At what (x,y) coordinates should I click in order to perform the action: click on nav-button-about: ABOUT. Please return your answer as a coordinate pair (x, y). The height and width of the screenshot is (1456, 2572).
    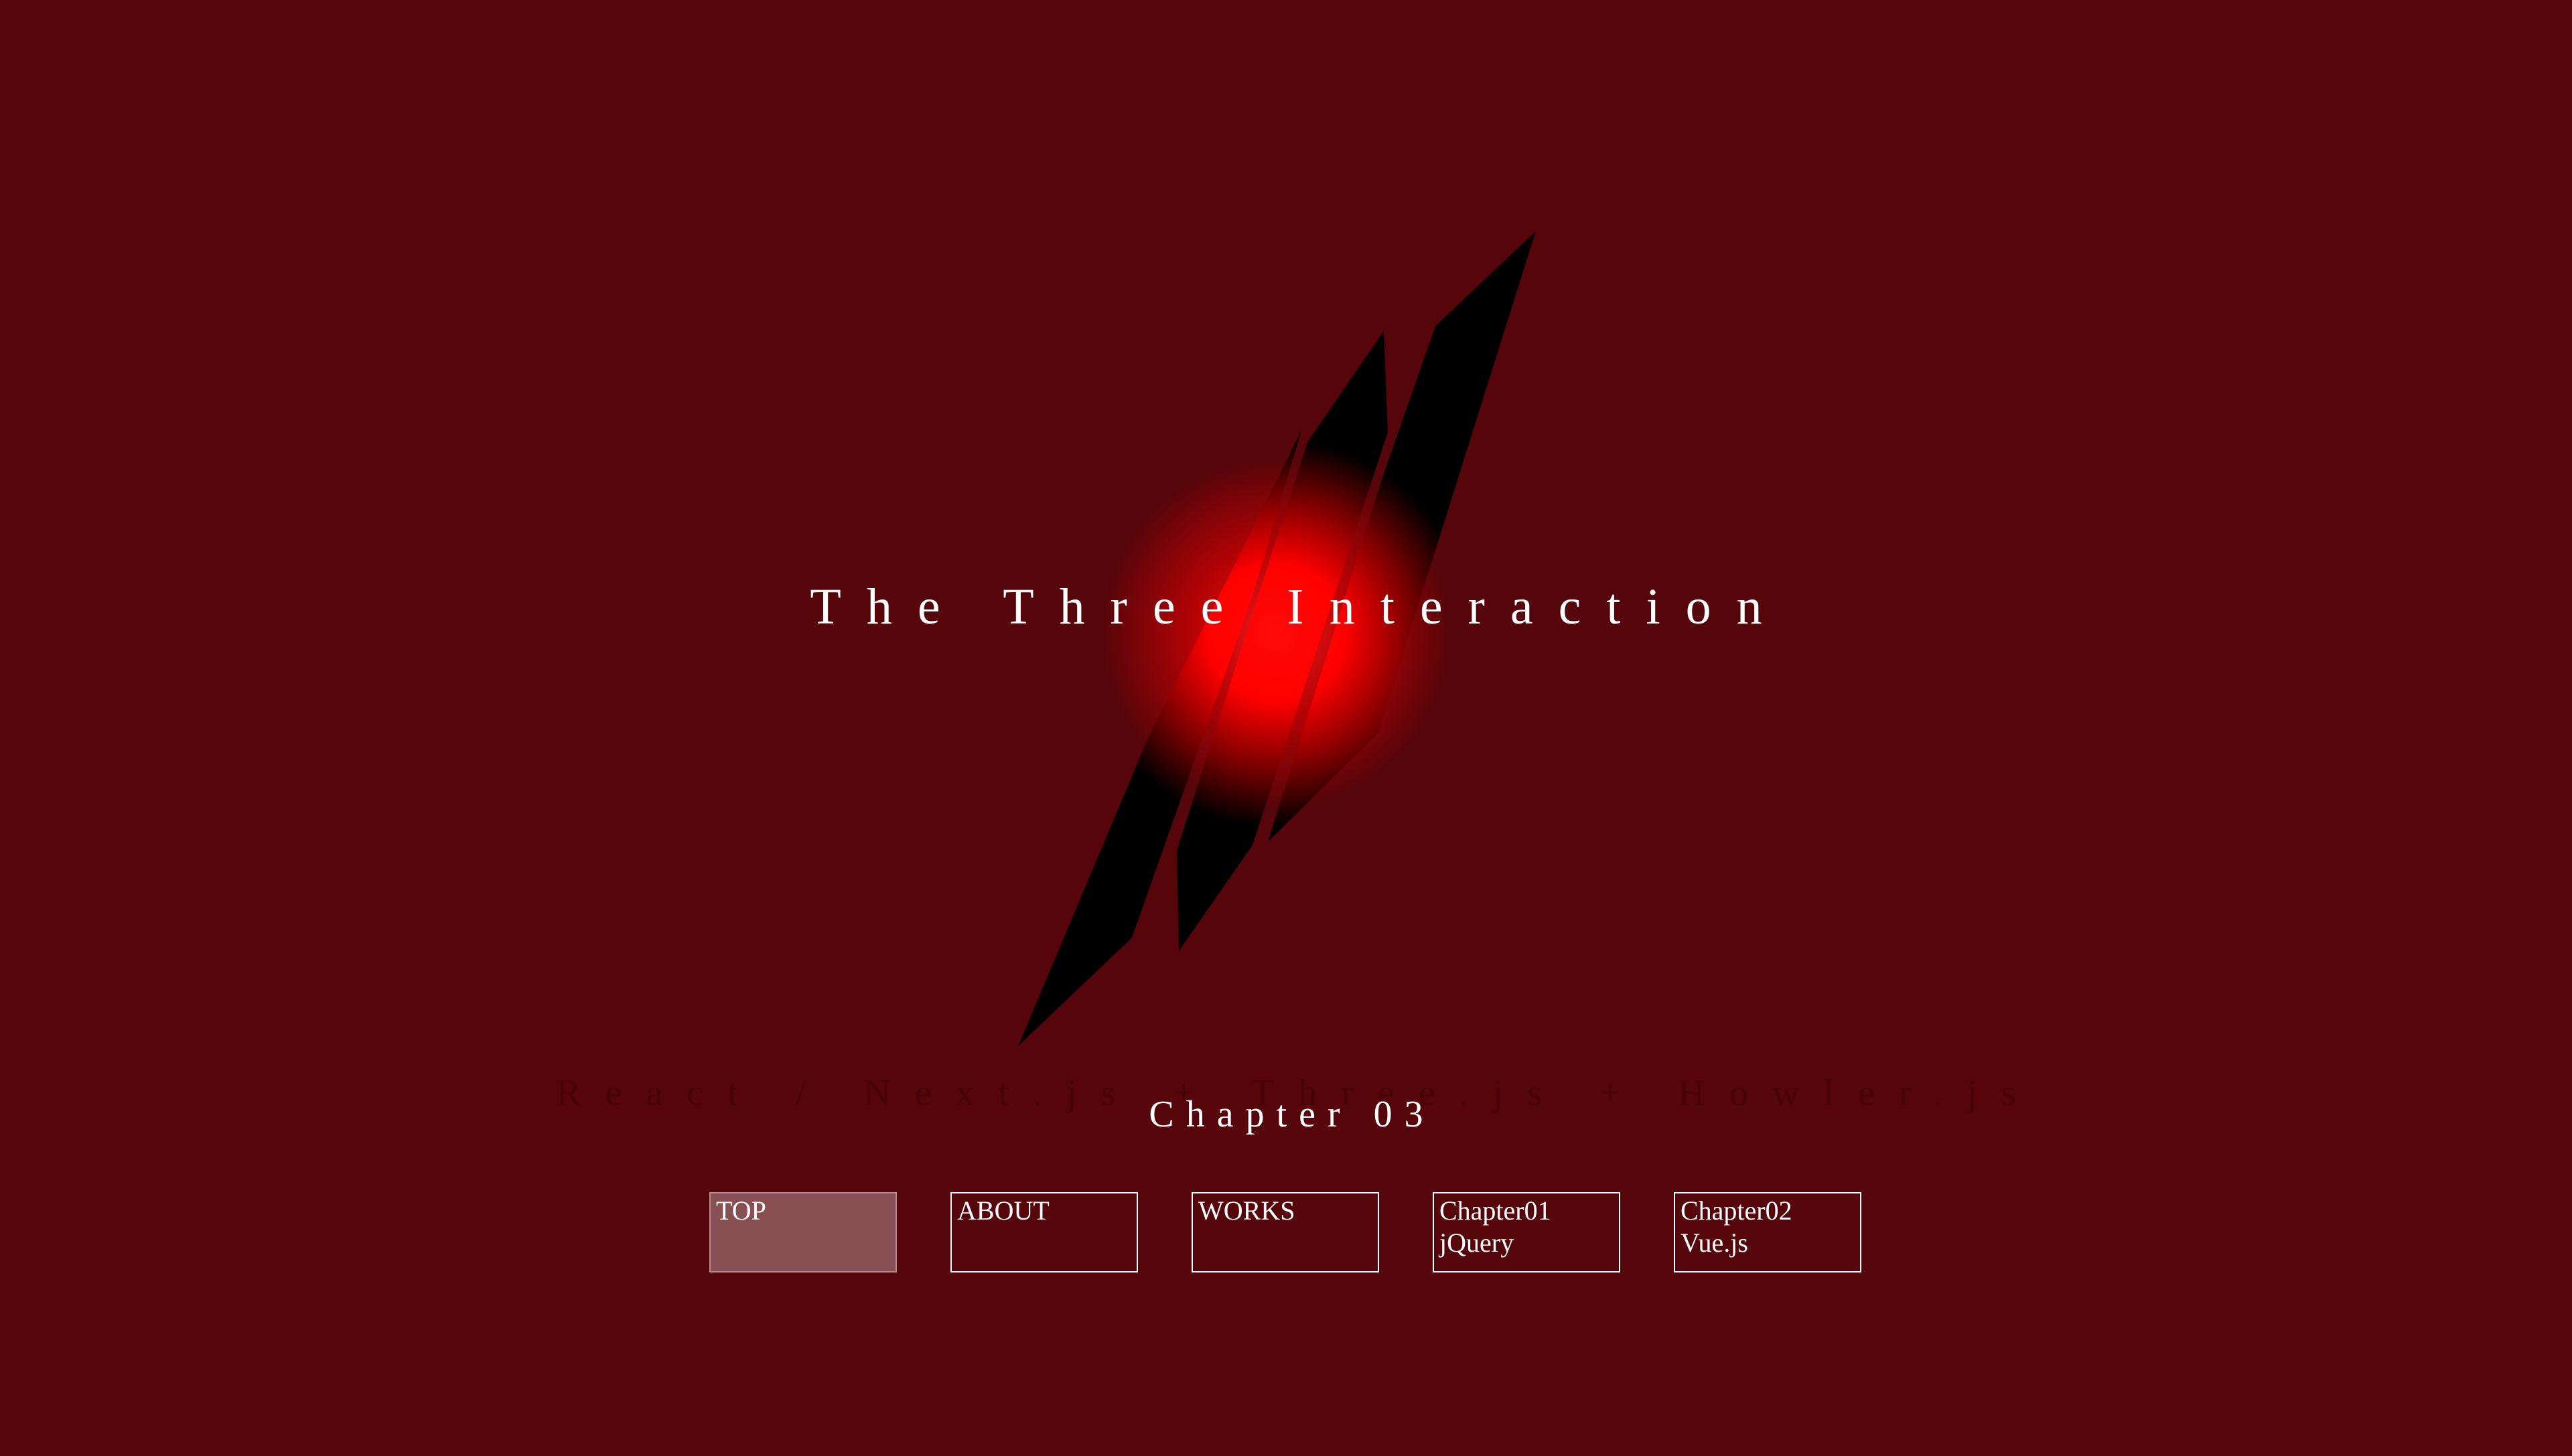
    Looking at the image, I should click on (1044, 1232).